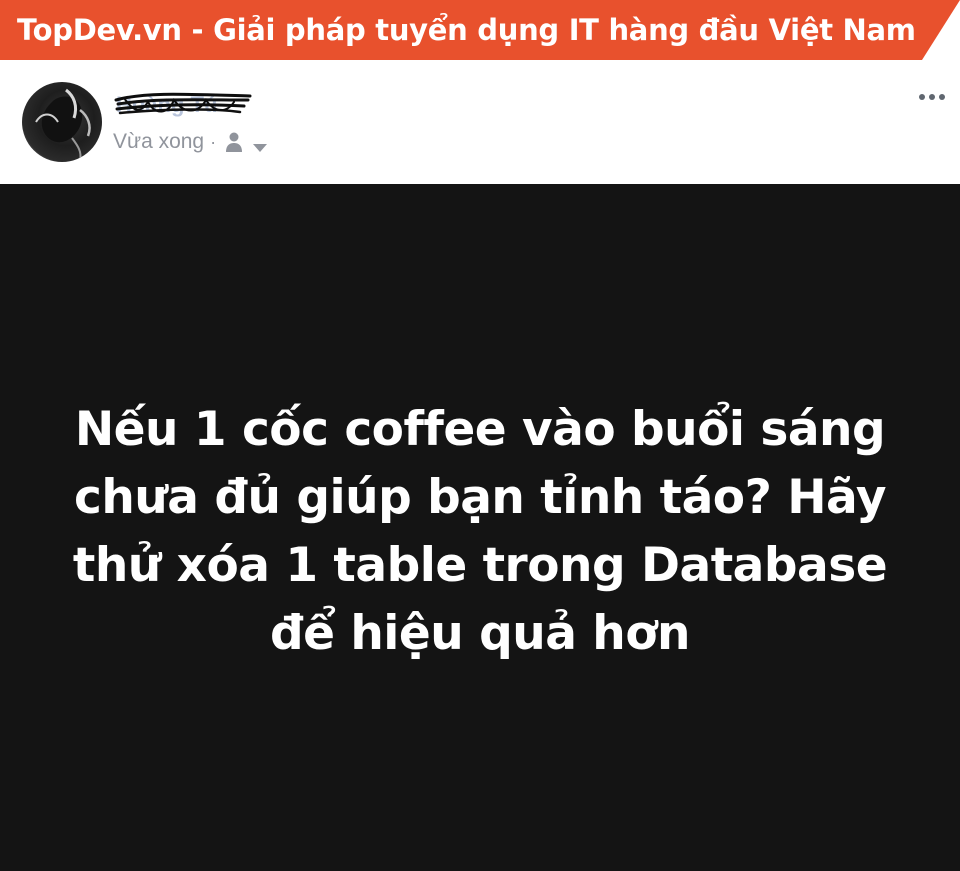 Image resolution: width=960 pixels, height=871 pixels. Describe the element at coordinates (932, 97) in the screenshot. I see `ellipsis-icon` at that location.